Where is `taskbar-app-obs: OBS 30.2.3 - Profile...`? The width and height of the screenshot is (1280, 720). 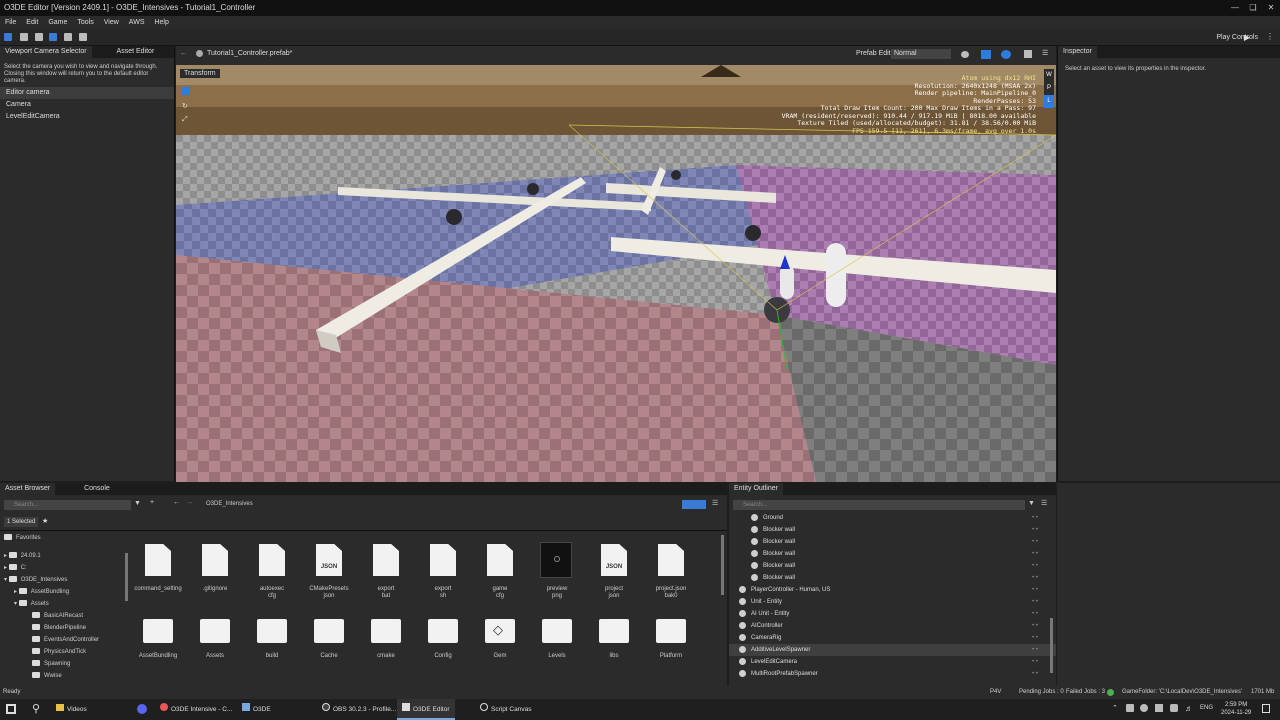
taskbar-app-obs: OBS 30.2.3 - Profile... is located at coordinates (359, 709).